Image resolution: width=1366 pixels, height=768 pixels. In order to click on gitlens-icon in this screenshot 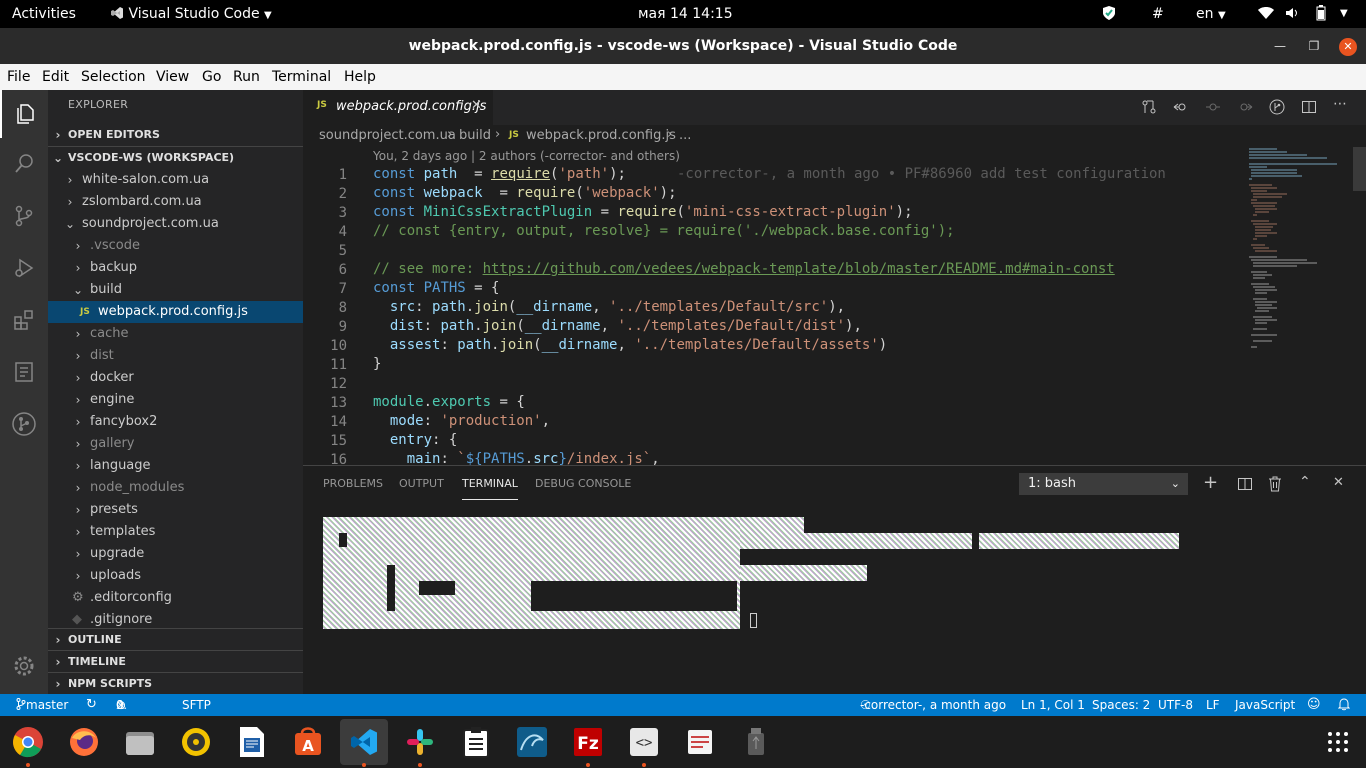, I will do `click(1277, 109)`.